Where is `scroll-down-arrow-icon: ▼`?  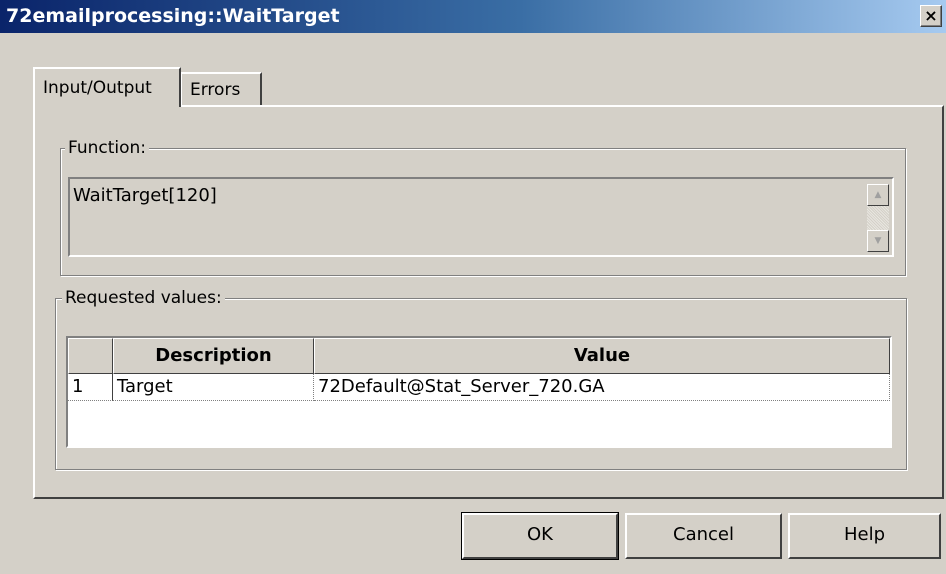 scroll-down-arrow-icon: ▼ is located at coordinates (878, 241).